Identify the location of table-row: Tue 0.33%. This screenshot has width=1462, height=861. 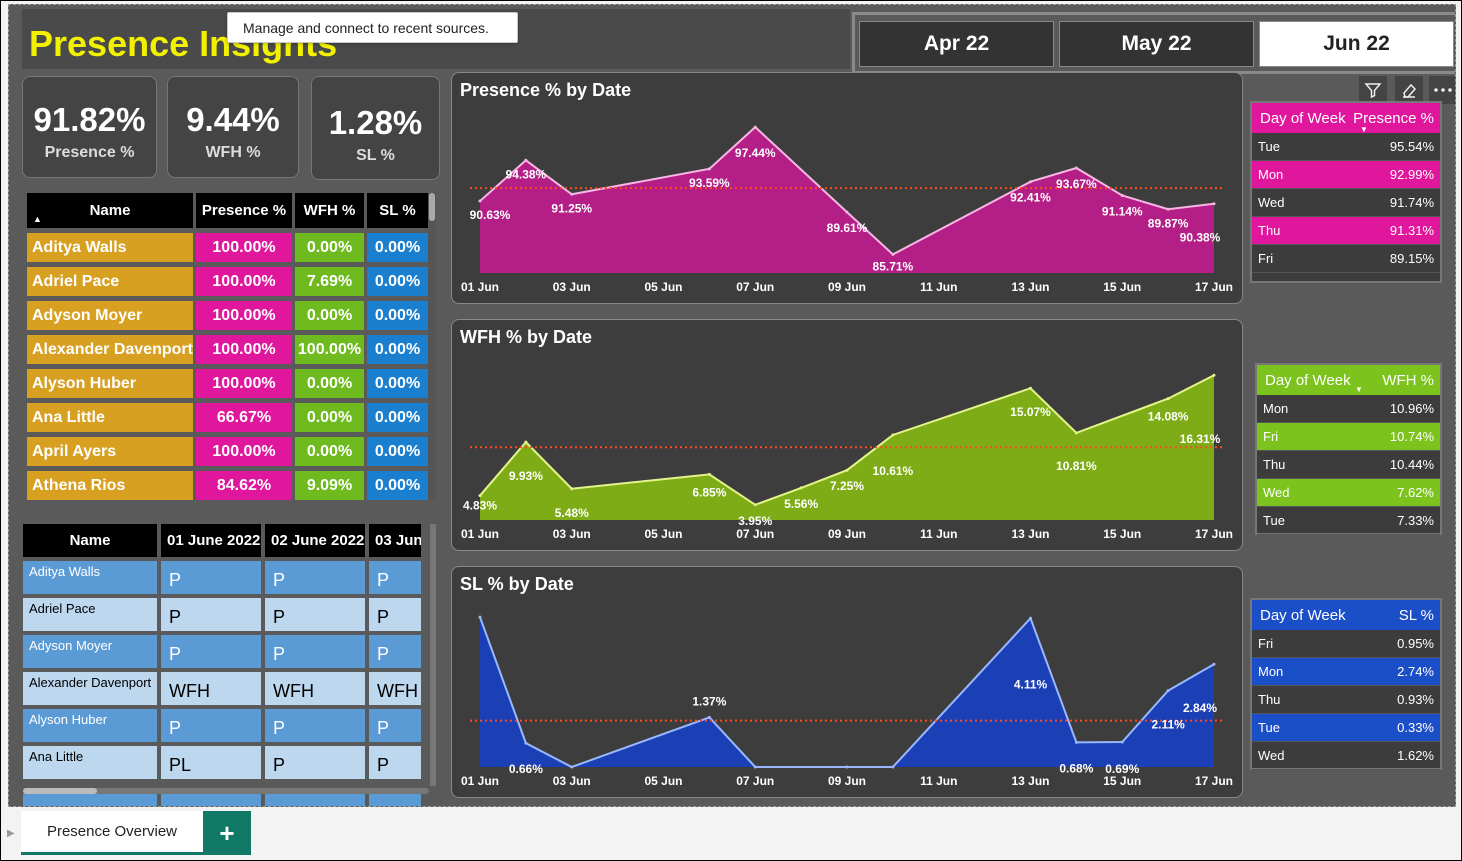
(1346, 728).